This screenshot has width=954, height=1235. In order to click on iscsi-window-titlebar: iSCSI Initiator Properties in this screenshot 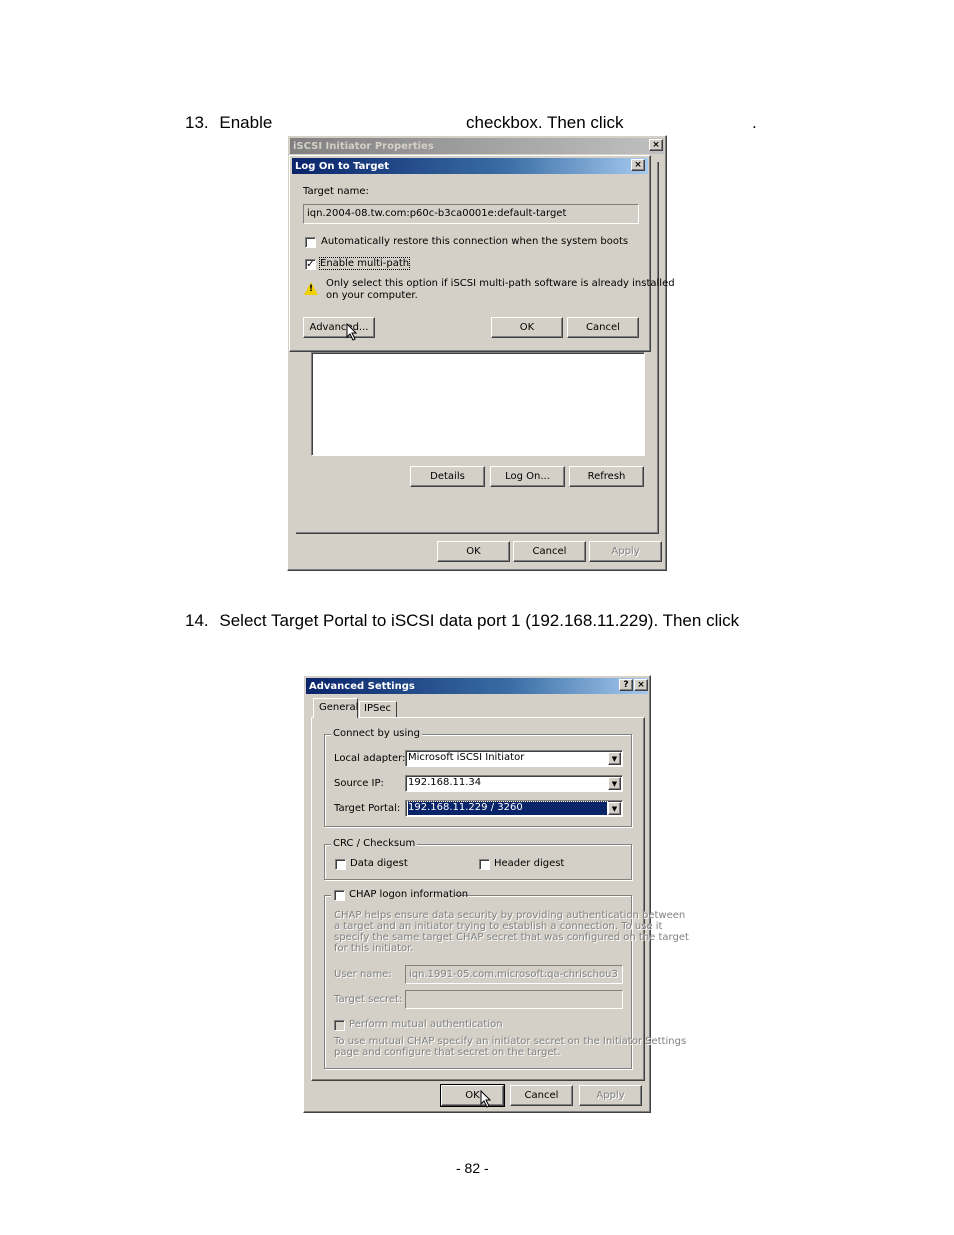, I will do `click(477, 146)`.